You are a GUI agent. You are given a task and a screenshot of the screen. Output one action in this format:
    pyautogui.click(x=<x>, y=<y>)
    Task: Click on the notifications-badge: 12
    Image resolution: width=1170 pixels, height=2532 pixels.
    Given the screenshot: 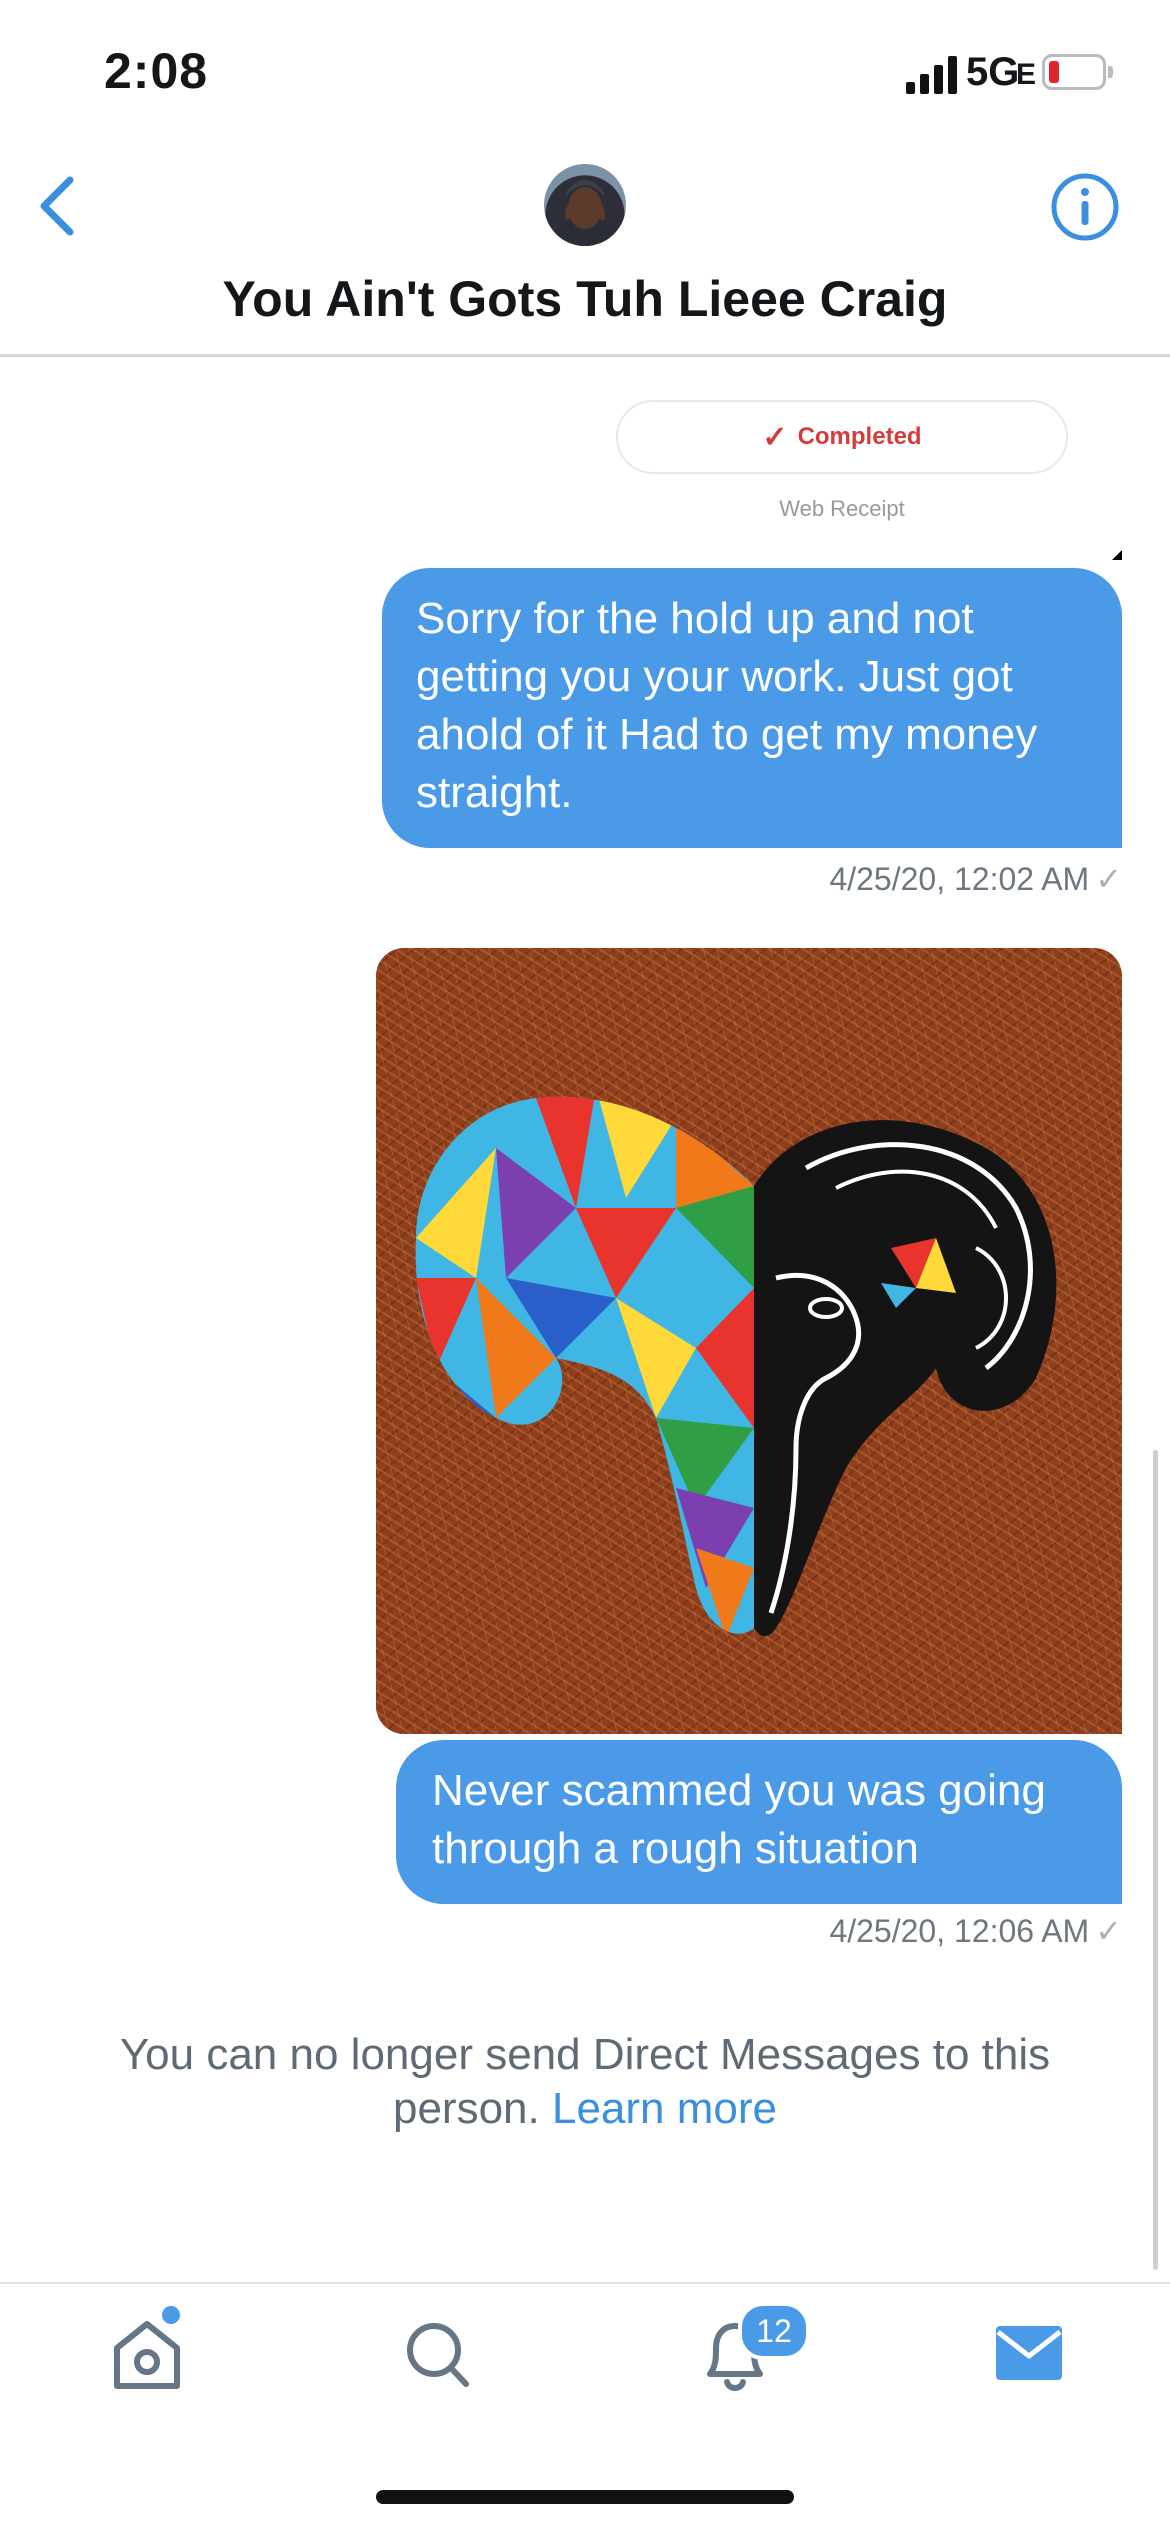 What is the action you would take?
    pyautogui.click(x=774, y=2331)
    